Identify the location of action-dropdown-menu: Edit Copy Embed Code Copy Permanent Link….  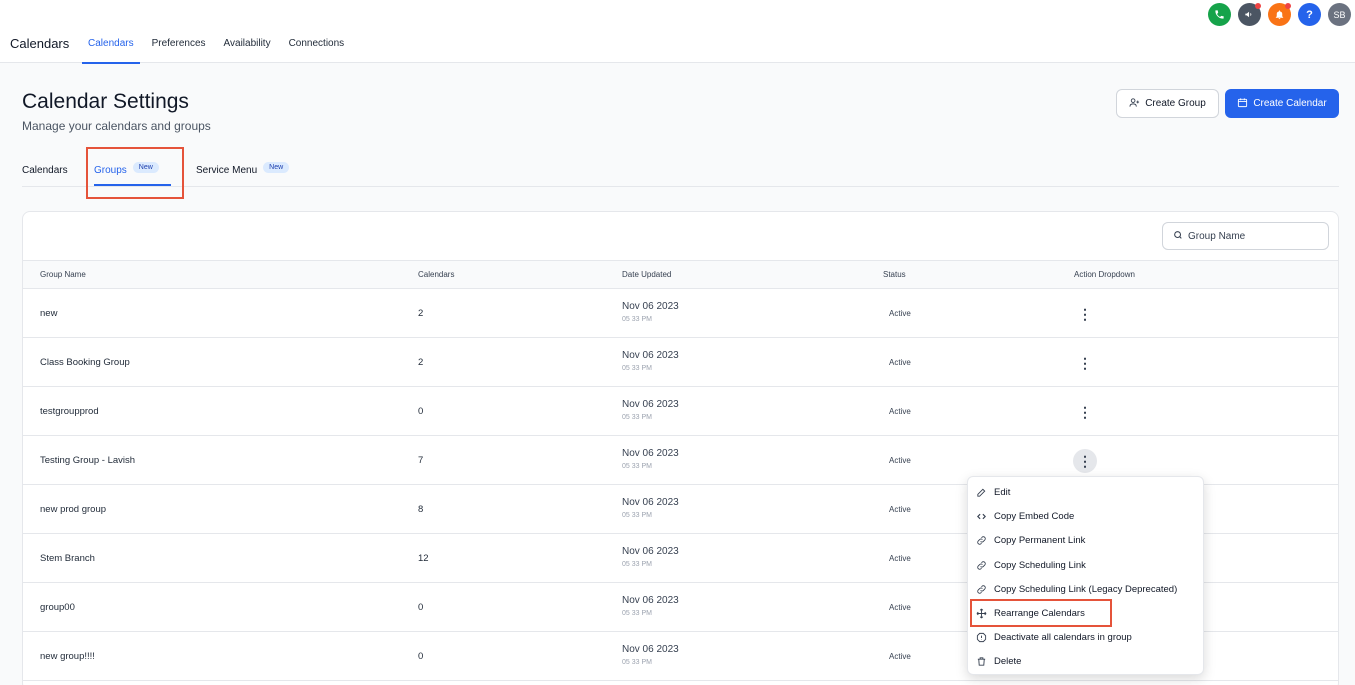
(1085, 575).